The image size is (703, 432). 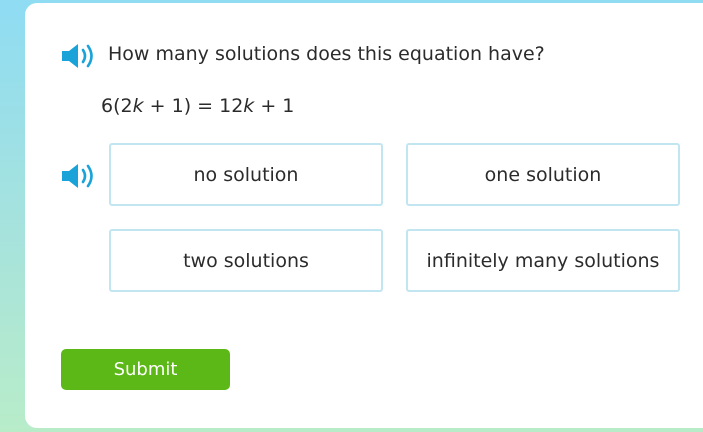 I want to click on choice-label: infinitely many solutions, so click(x=543, y=260).